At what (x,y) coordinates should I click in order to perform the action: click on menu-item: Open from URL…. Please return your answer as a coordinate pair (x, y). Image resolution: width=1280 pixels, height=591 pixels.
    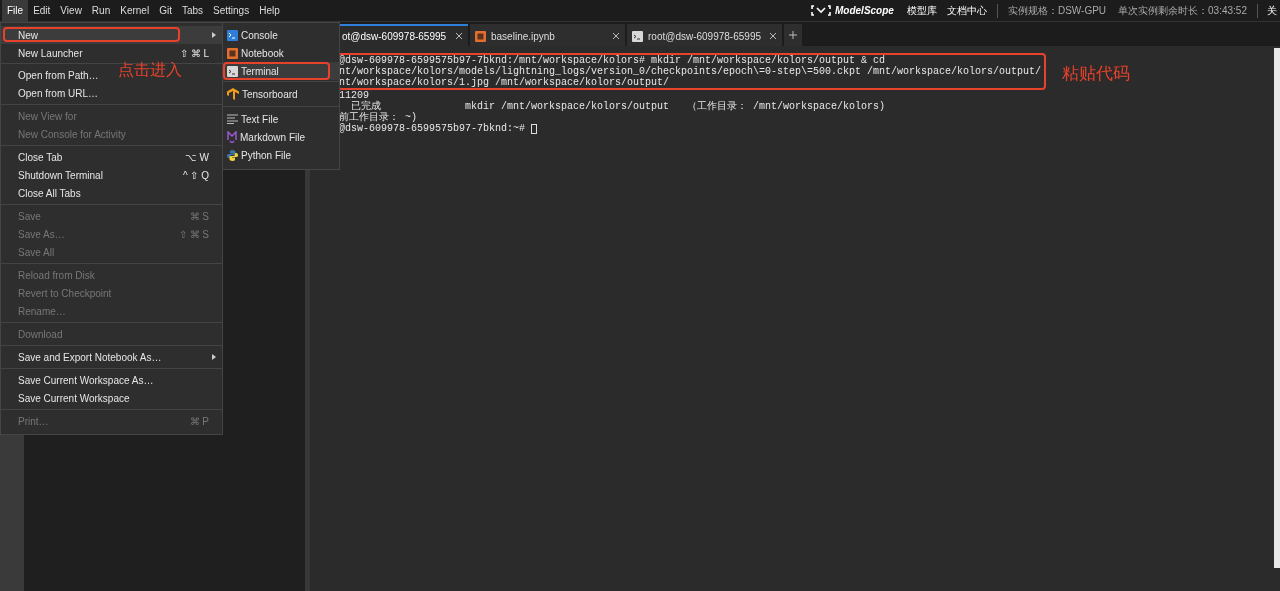
    Looking at the image, I should click on (56, 93).